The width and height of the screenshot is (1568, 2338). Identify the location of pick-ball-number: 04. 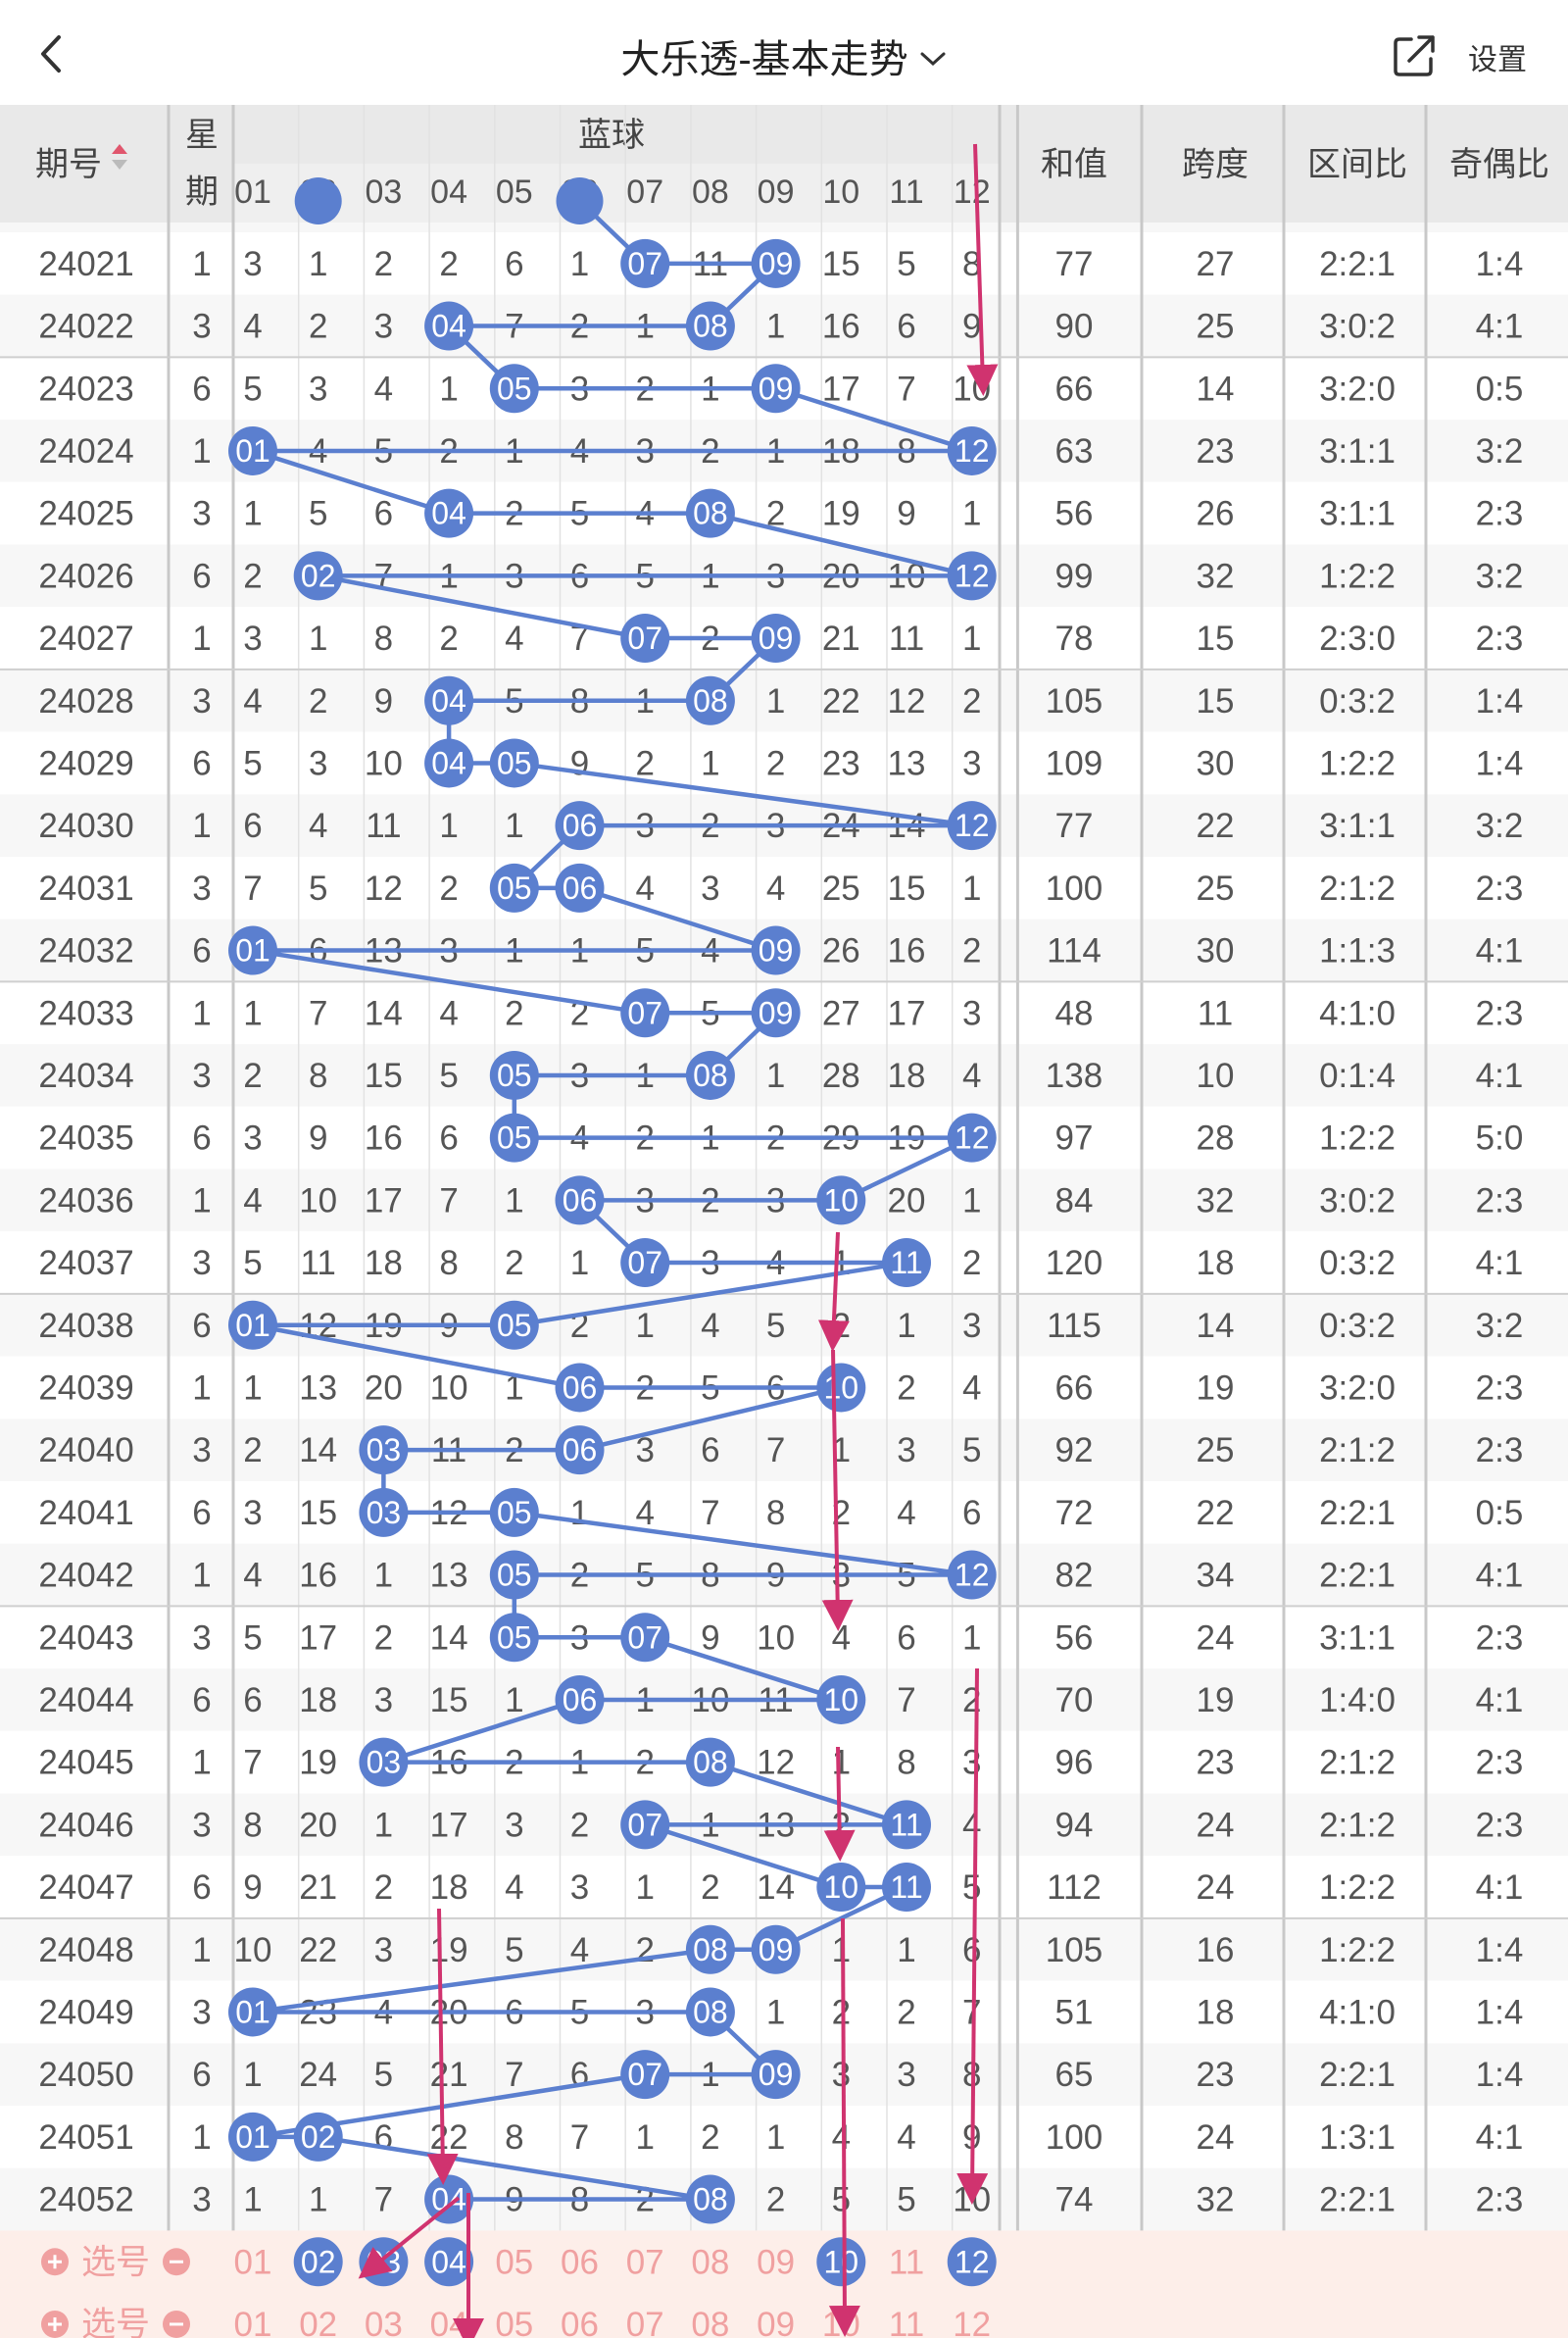
(448, 2261).